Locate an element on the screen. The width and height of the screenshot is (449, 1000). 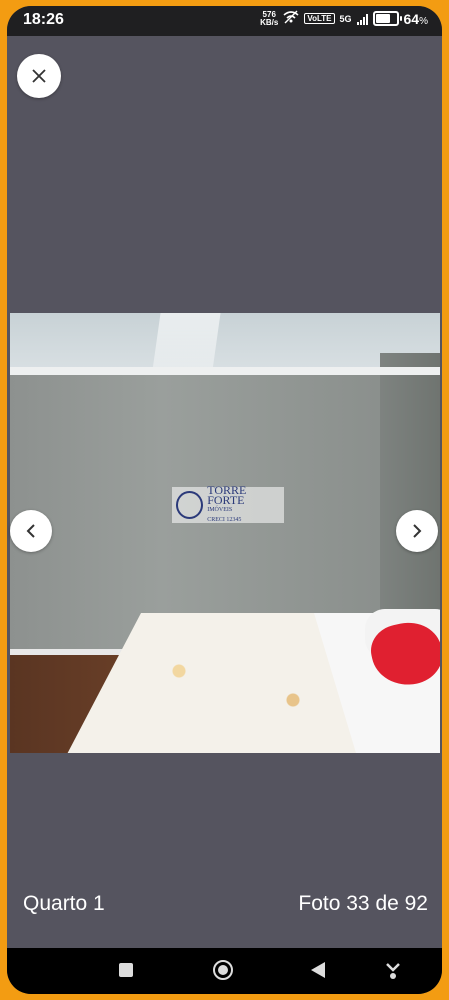
watermark-logo-icon is located at coordinates (190, 505).